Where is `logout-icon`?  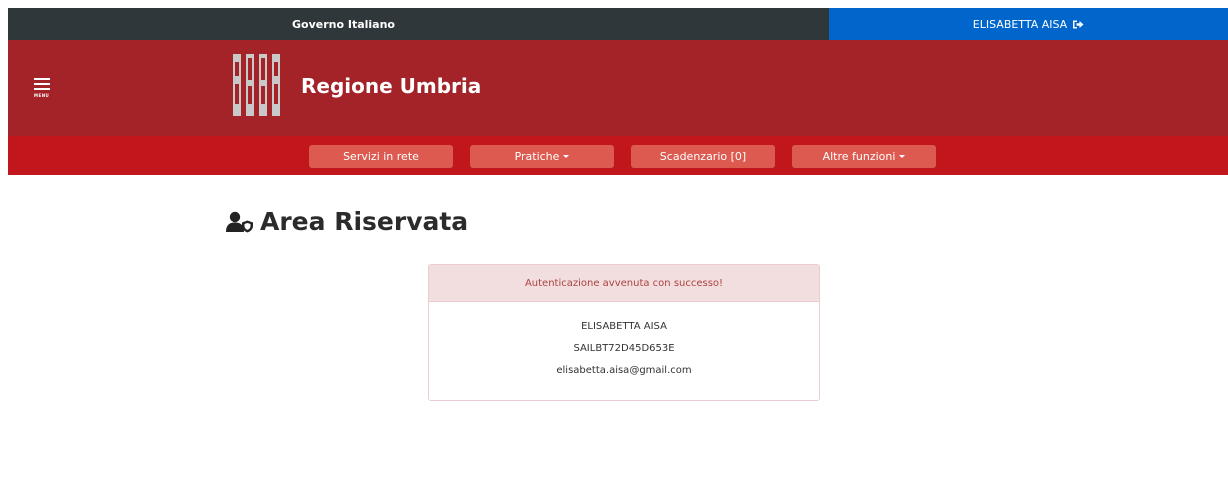
logout-icon is located at coordinates (1078, 24).